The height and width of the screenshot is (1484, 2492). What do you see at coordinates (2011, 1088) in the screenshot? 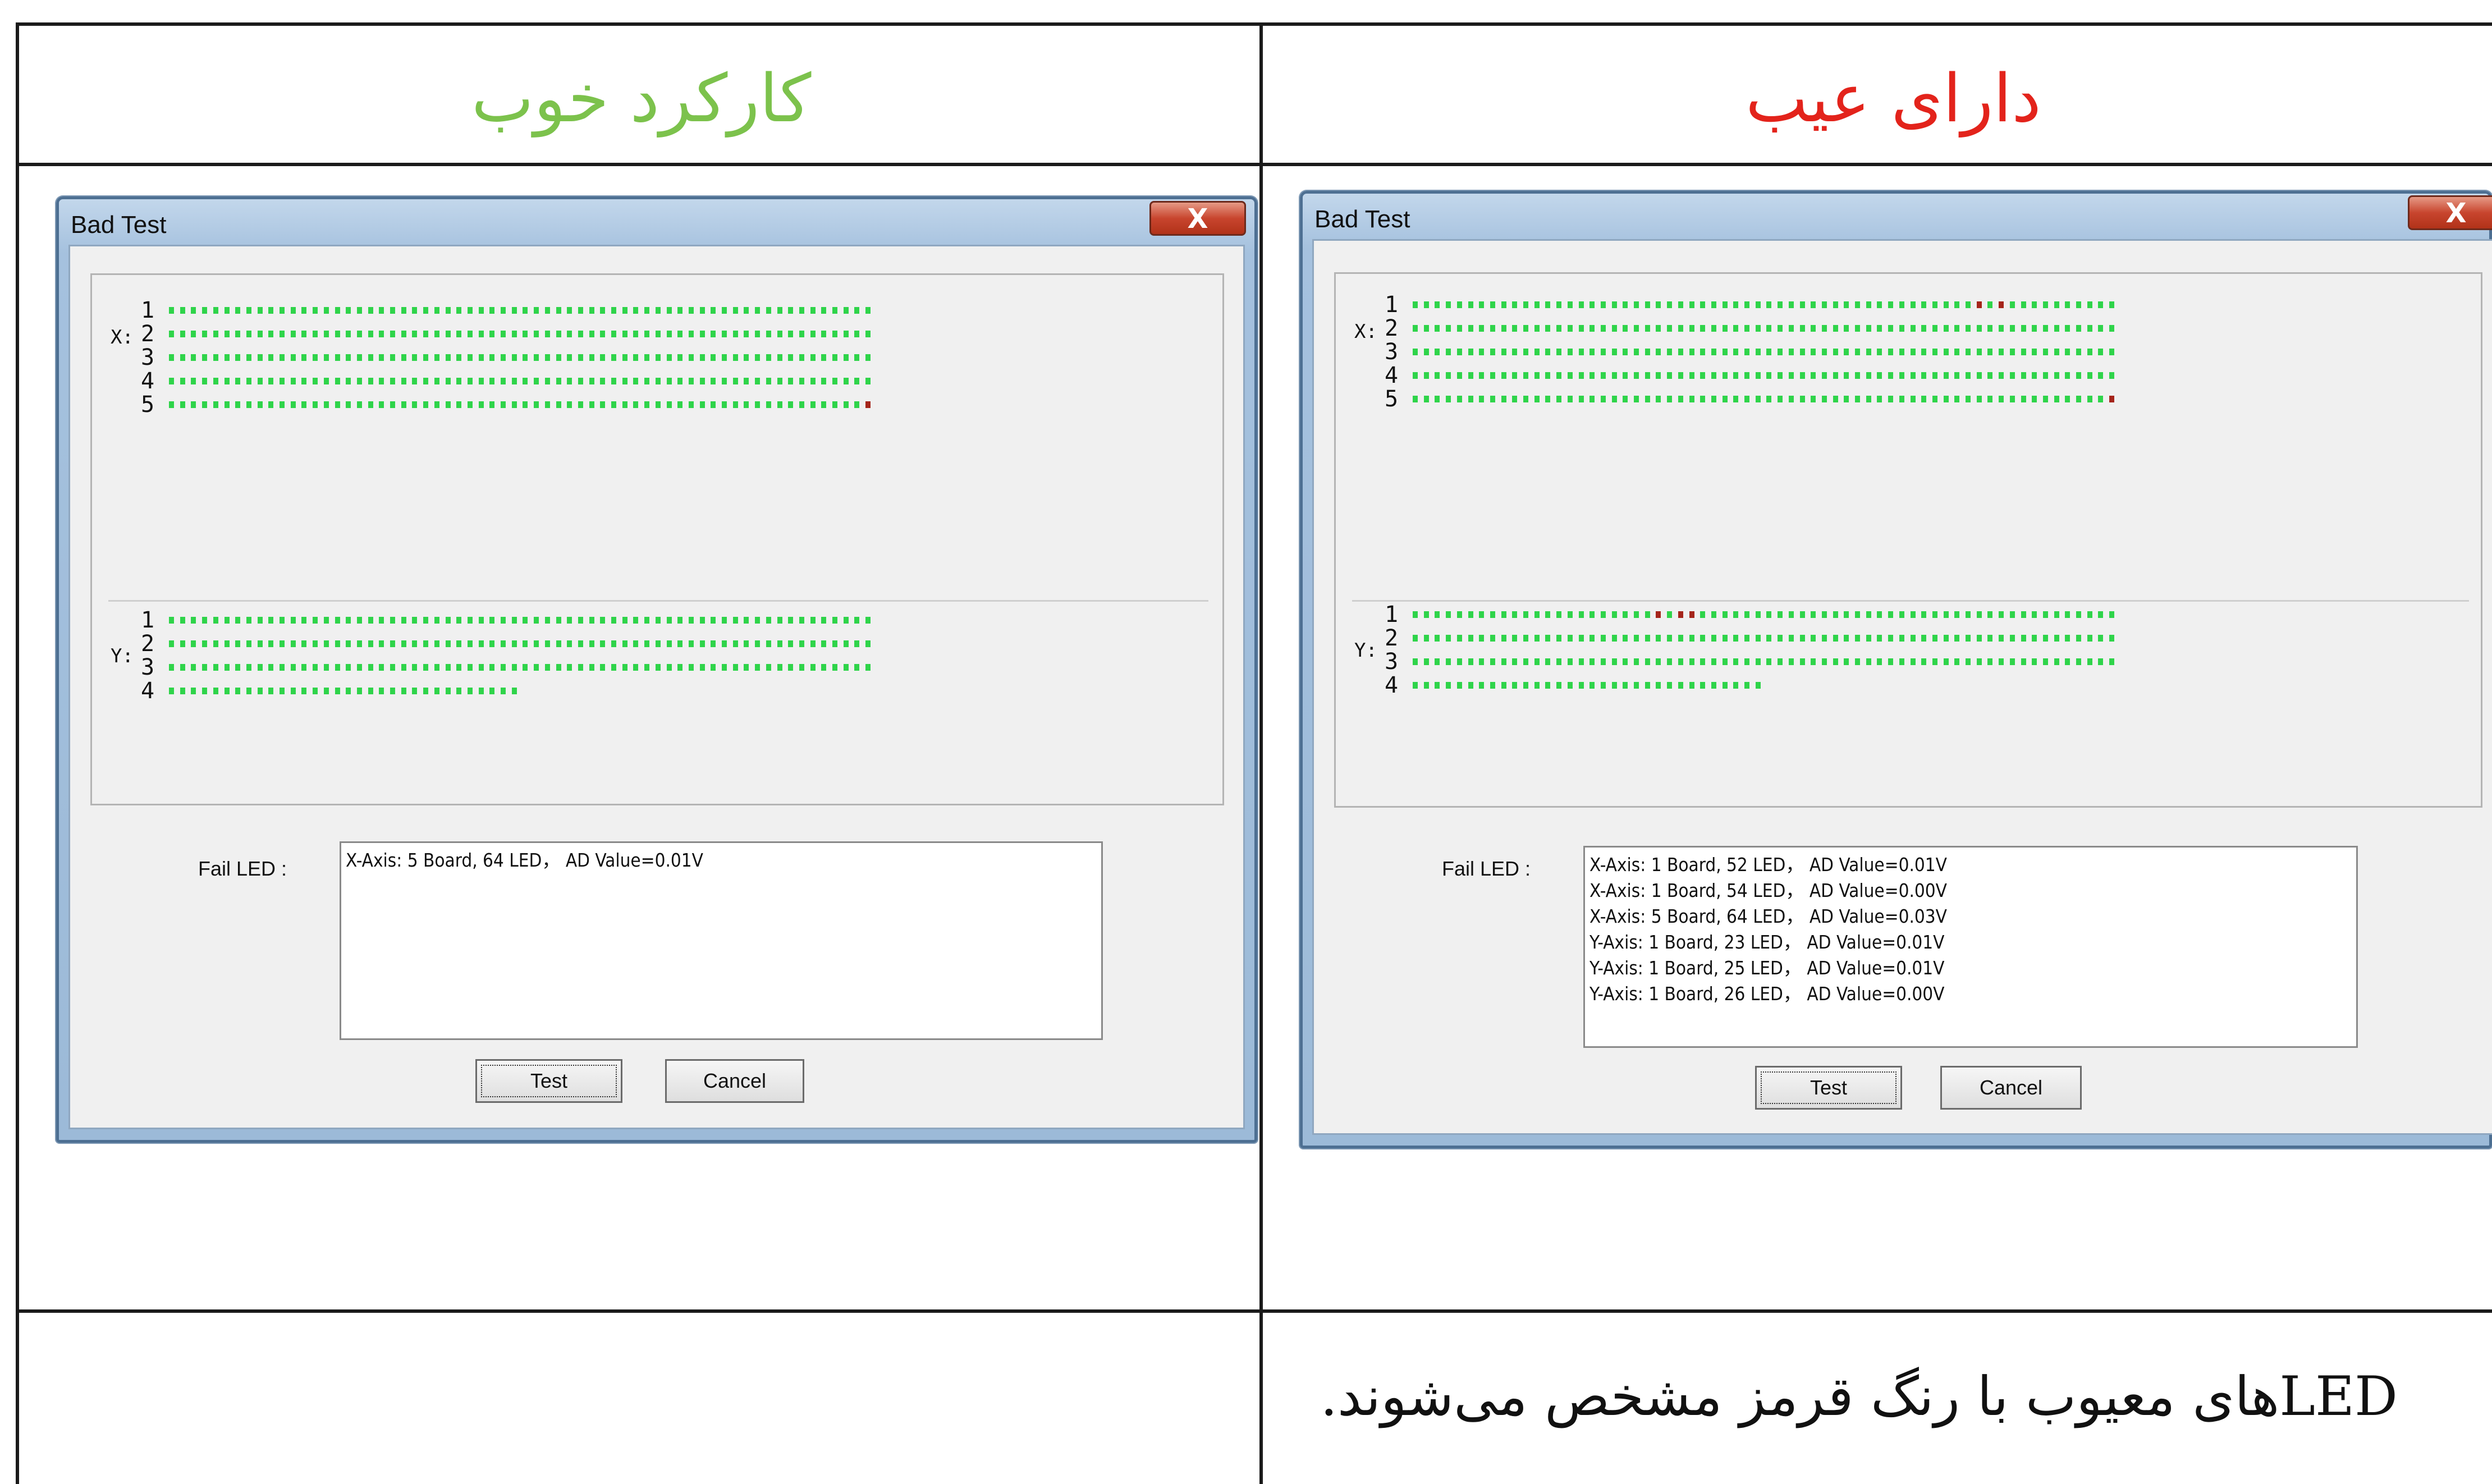
I see `right-cancel-button: Cancel` at bounding box center [2011, 1088].